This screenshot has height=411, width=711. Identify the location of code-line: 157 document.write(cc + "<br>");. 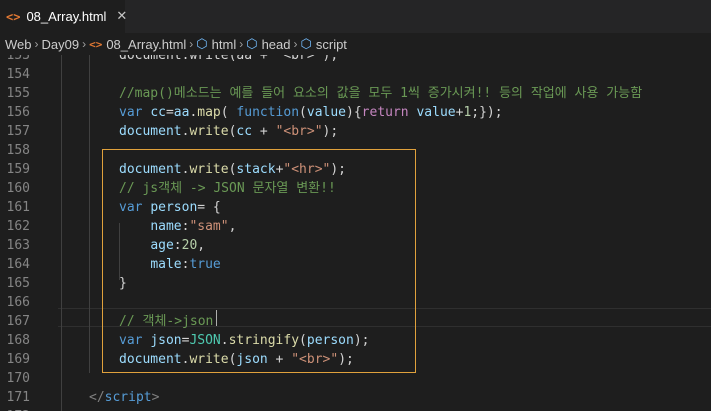
(355, 131).